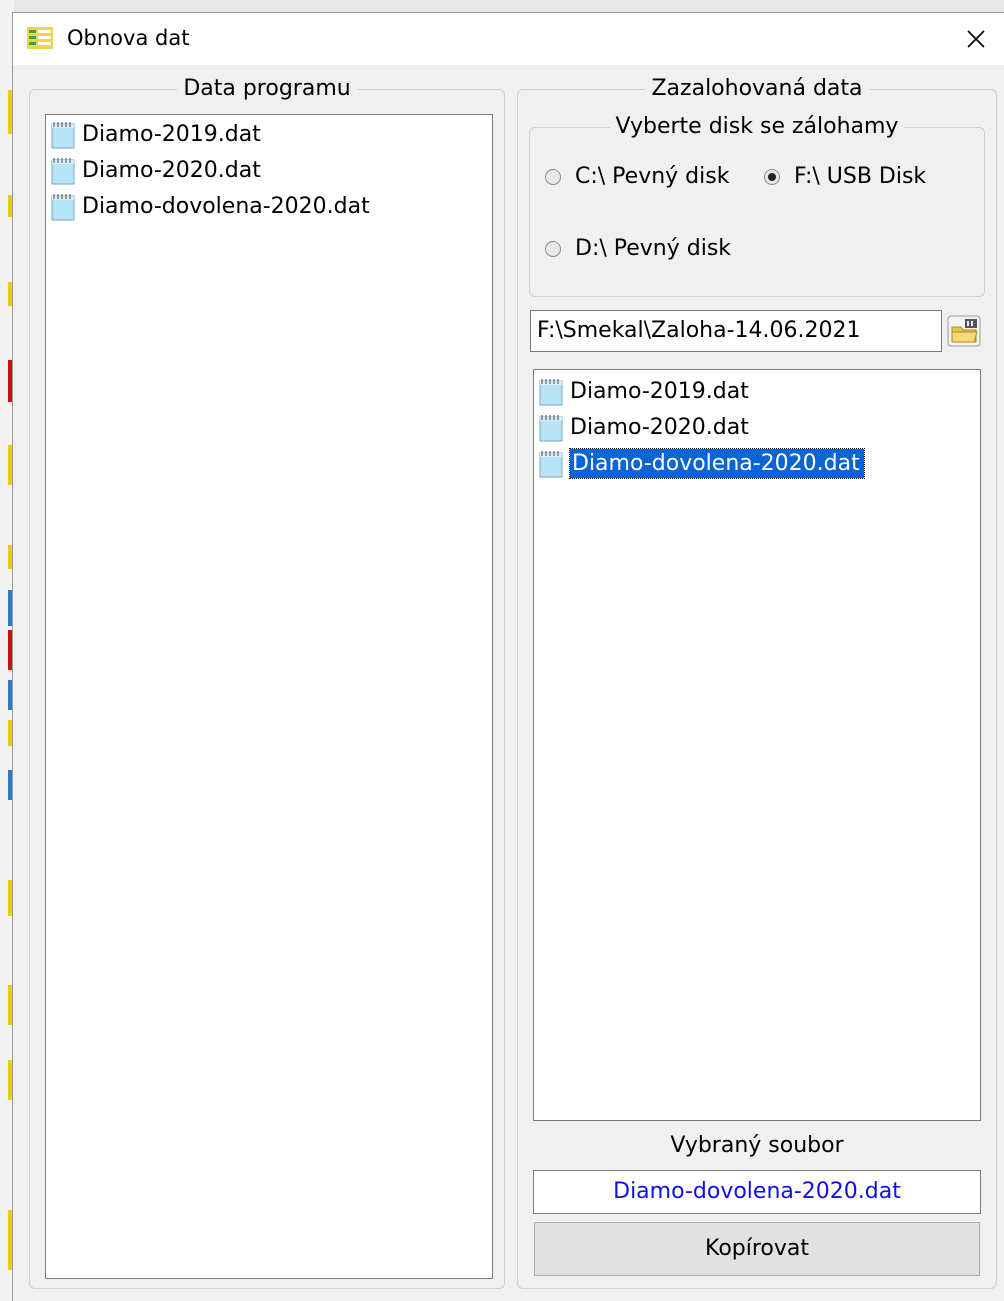  I want to click on list-item-selected: Diamo-dovolena-2020.dat, so click(757, 464).